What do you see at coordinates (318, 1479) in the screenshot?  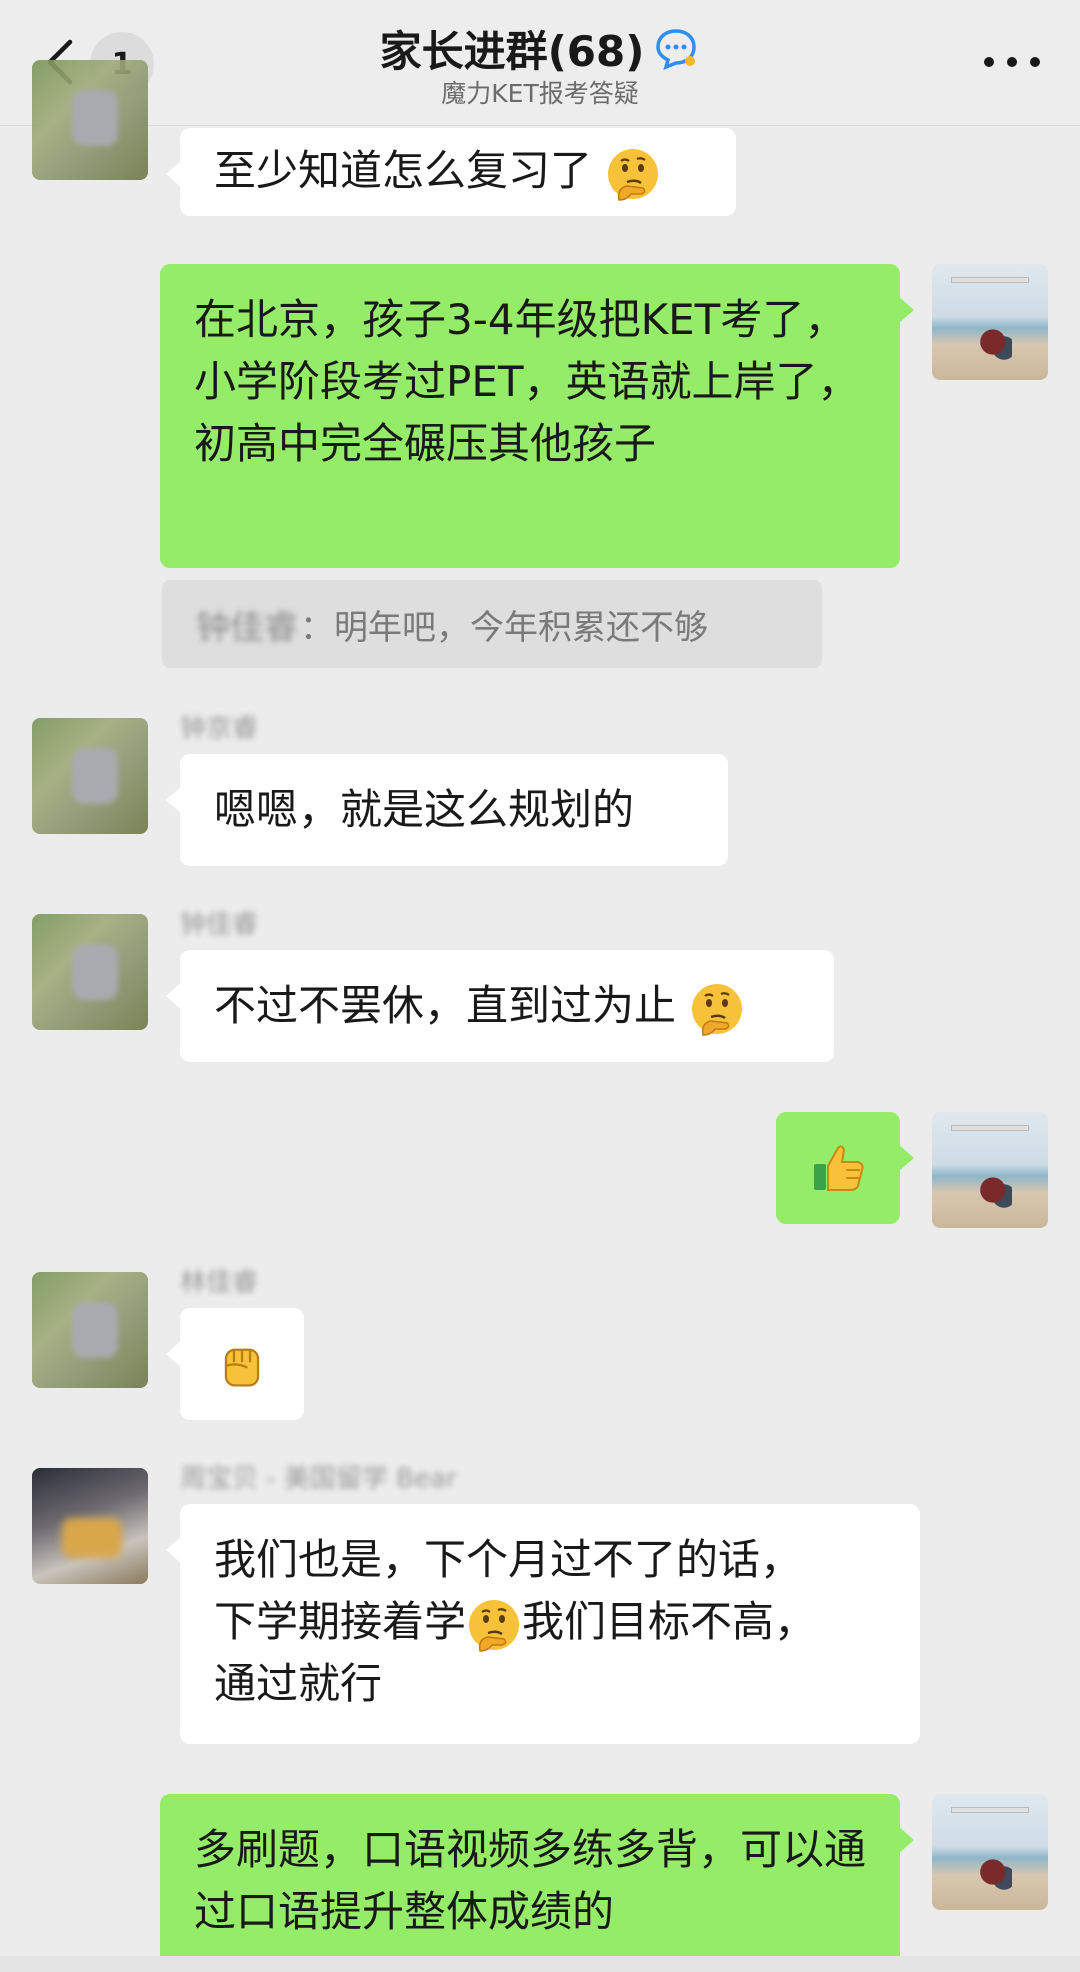 I see `sender-name: 周宝贝 - 美国留学 Bear` at bounding box center [318, 1479].